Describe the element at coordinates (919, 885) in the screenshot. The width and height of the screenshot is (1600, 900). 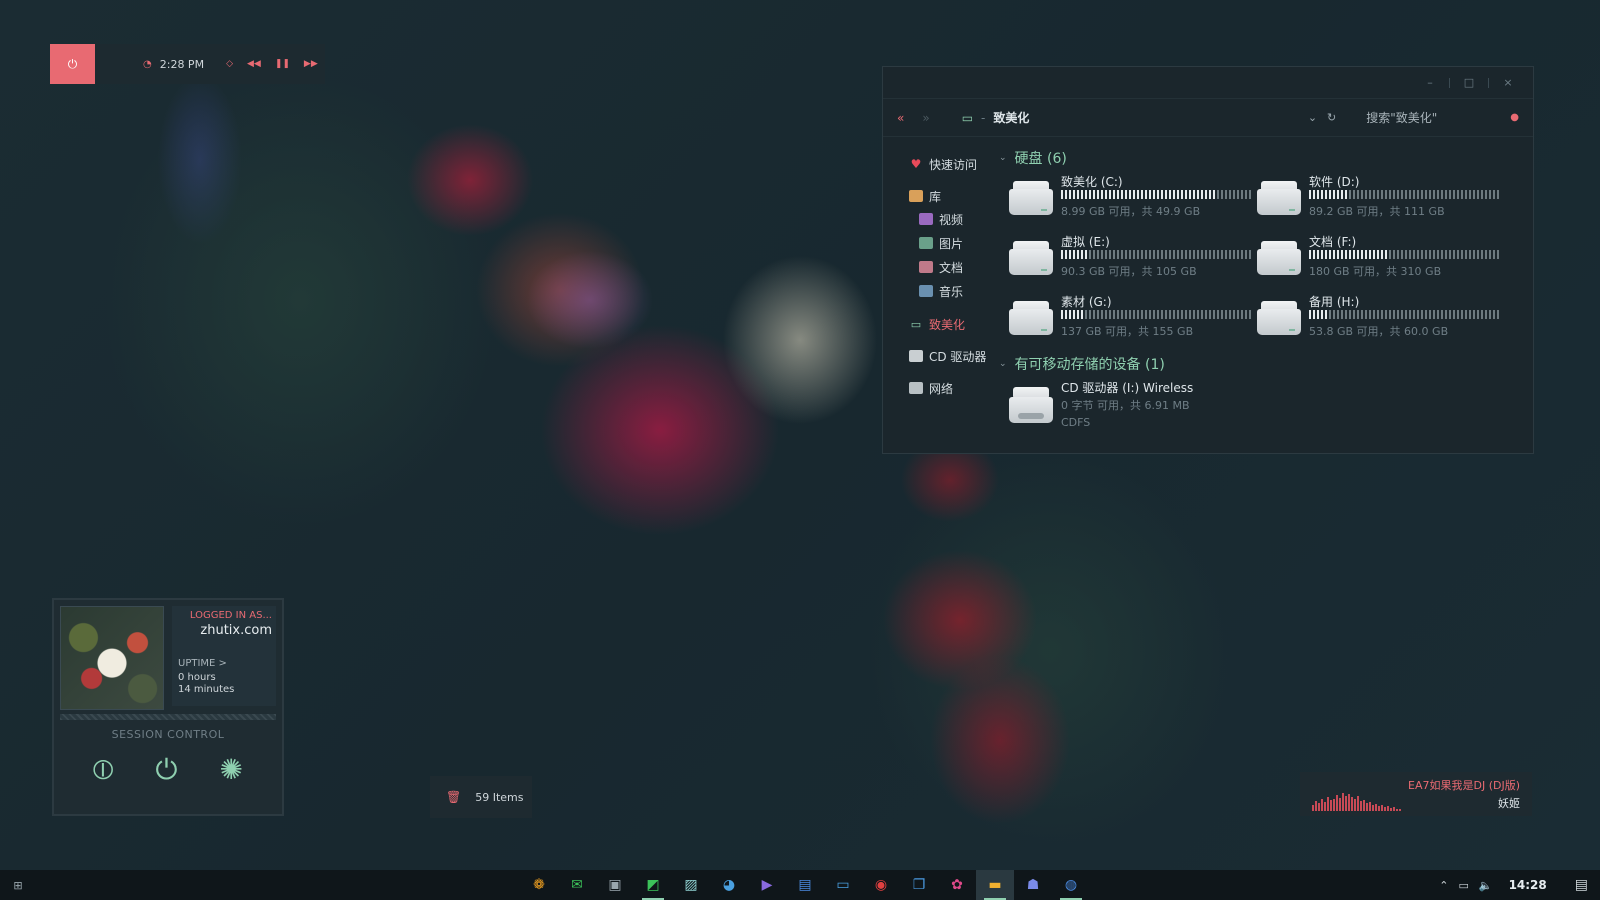
I see `taskbar-app: ❐` at that location.